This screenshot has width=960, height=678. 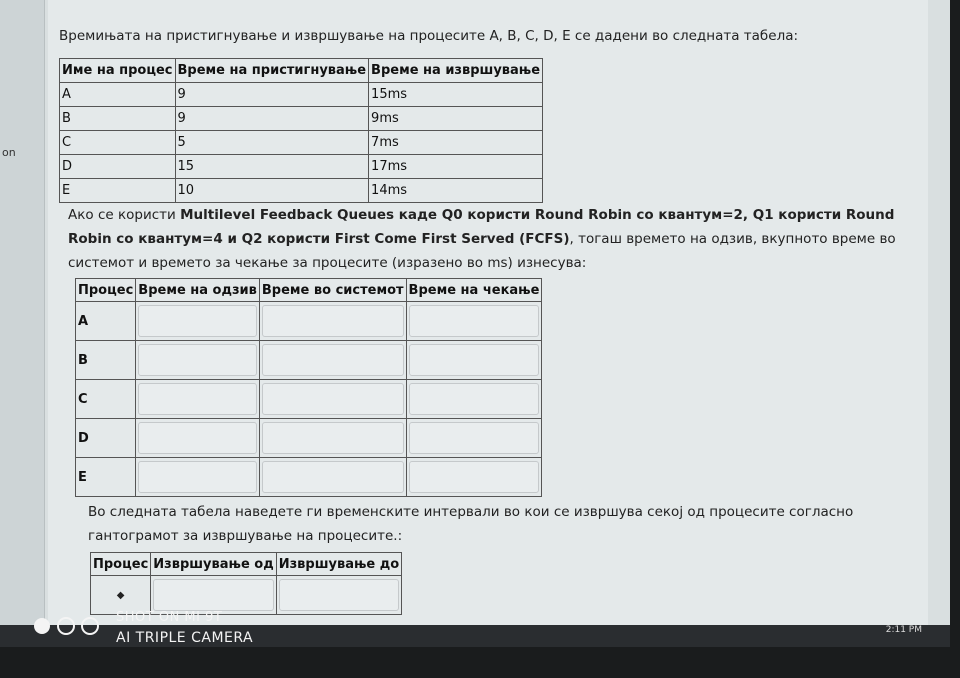 I want to click on column-header: Извршување од, so click(x=213, y=564).